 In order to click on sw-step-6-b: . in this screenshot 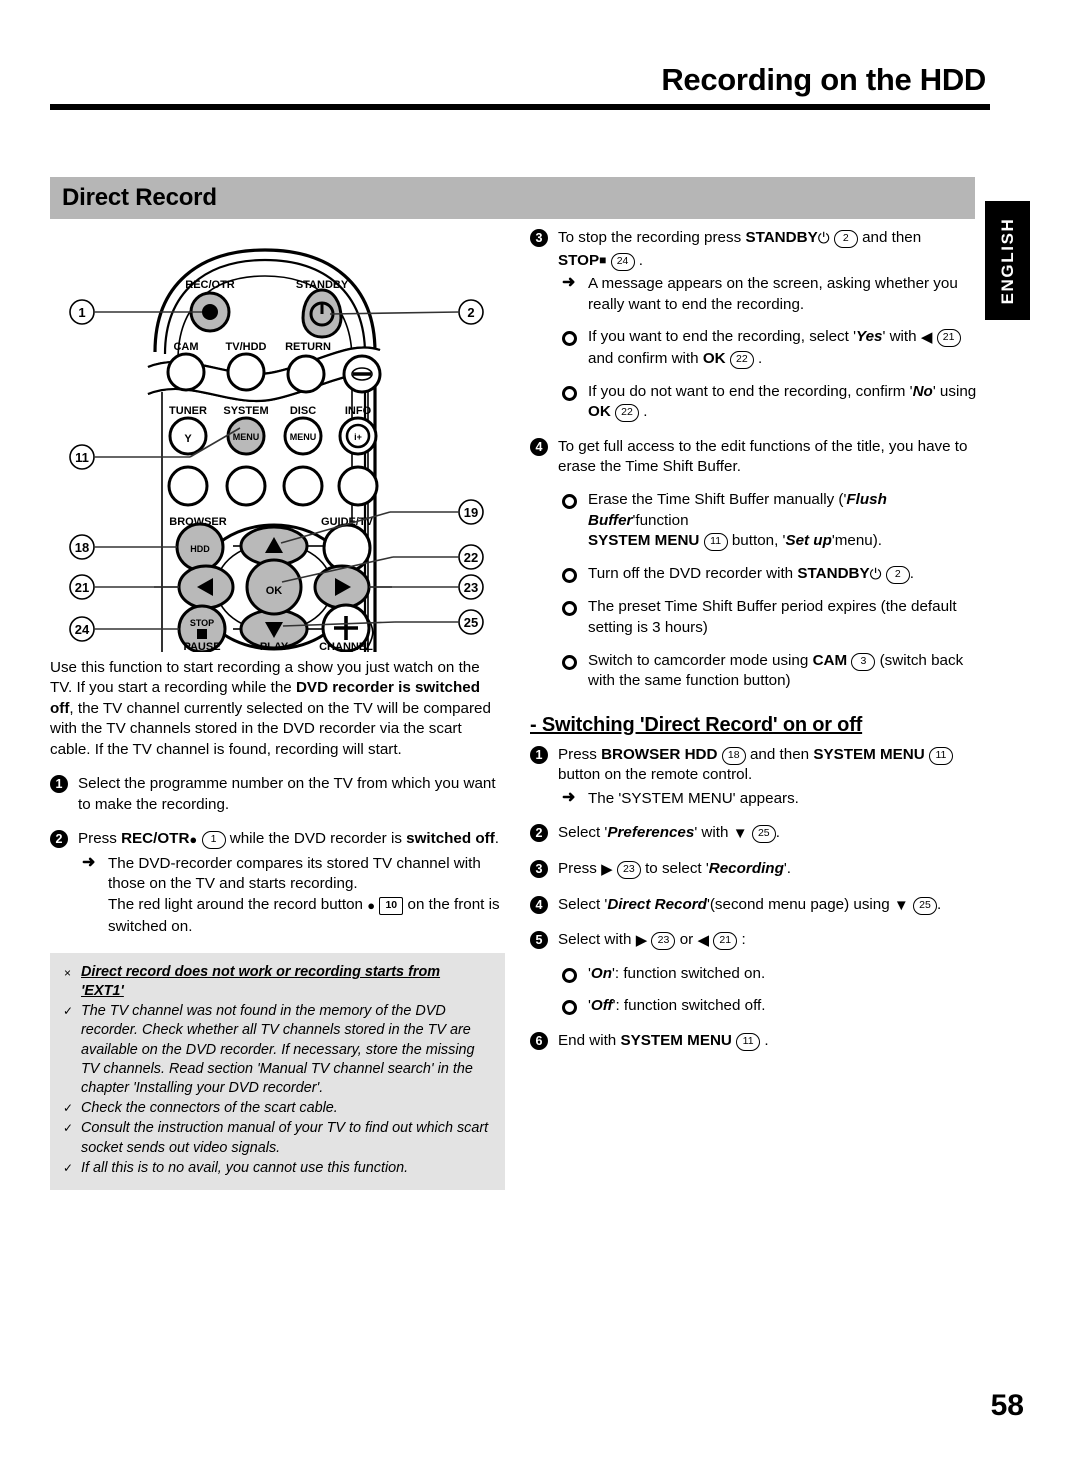, I will do `click(766, 1041)`.